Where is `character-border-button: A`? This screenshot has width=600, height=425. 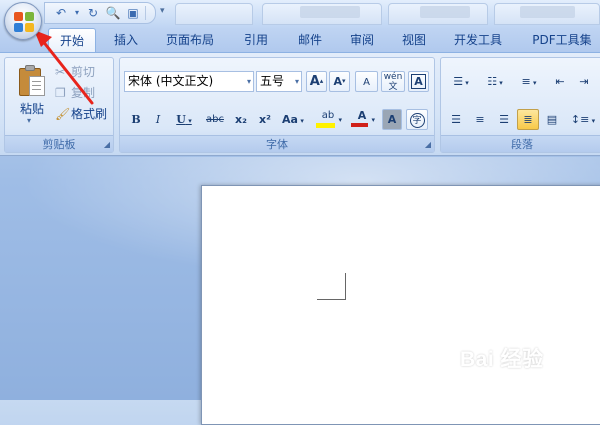 character-border-button: A is located at coordinates (418, 81).